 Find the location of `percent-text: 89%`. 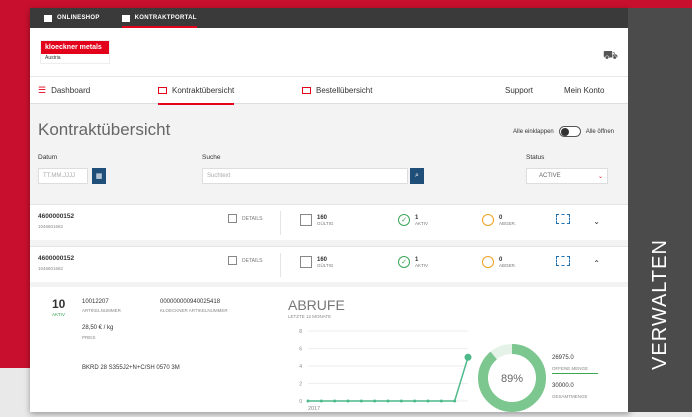

percent-text: 89% is located at coordinates (512, 379).